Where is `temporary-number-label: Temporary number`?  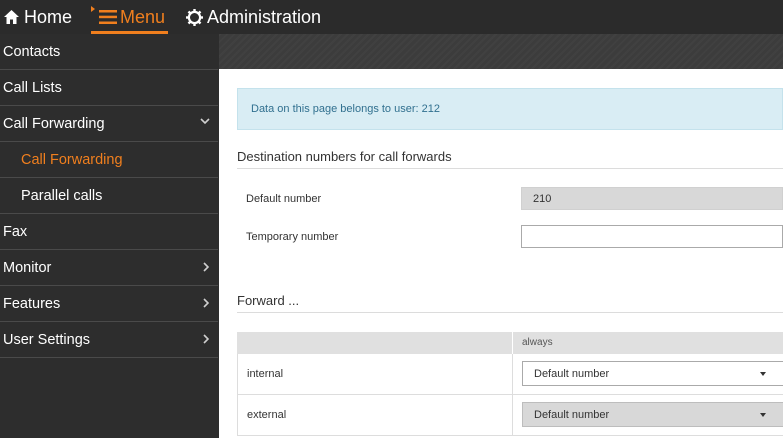
temporary-number-label: Temporary number is located at coordinates (292, 237).